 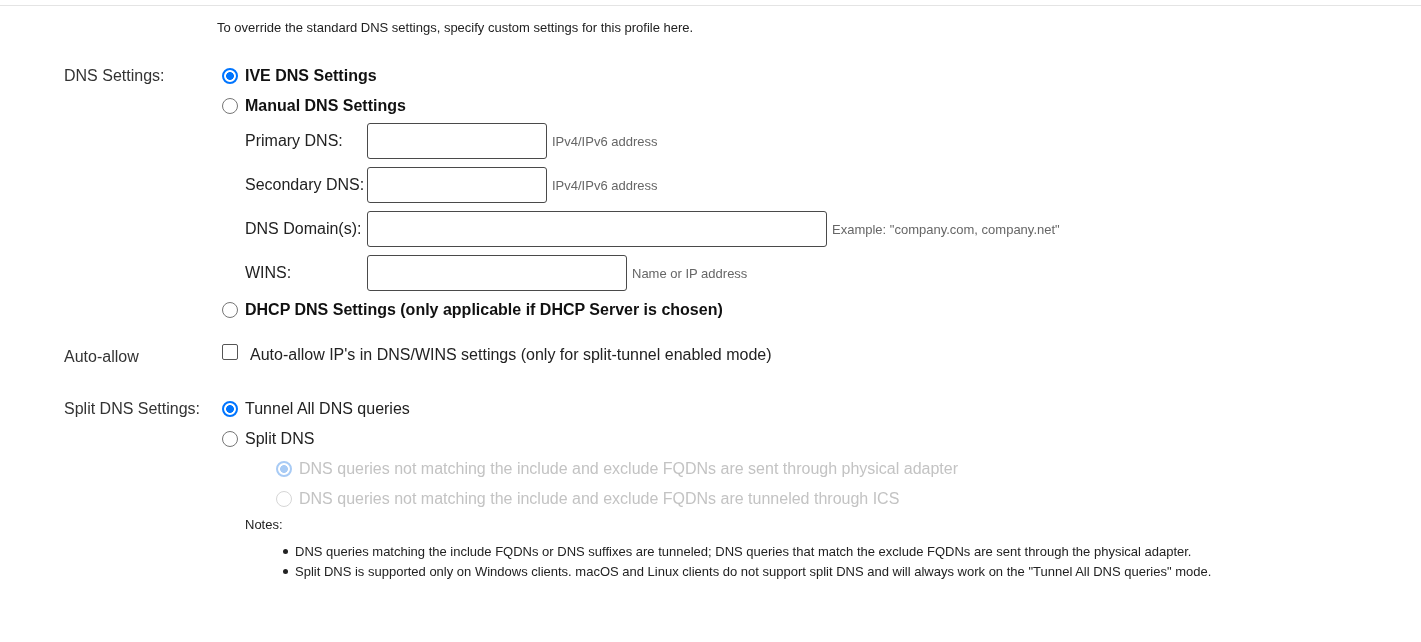 What do you see at coordinates (264, 525) in the screenshot?
I see `notes-heading: Notes:` at bounding box center [264, 525].